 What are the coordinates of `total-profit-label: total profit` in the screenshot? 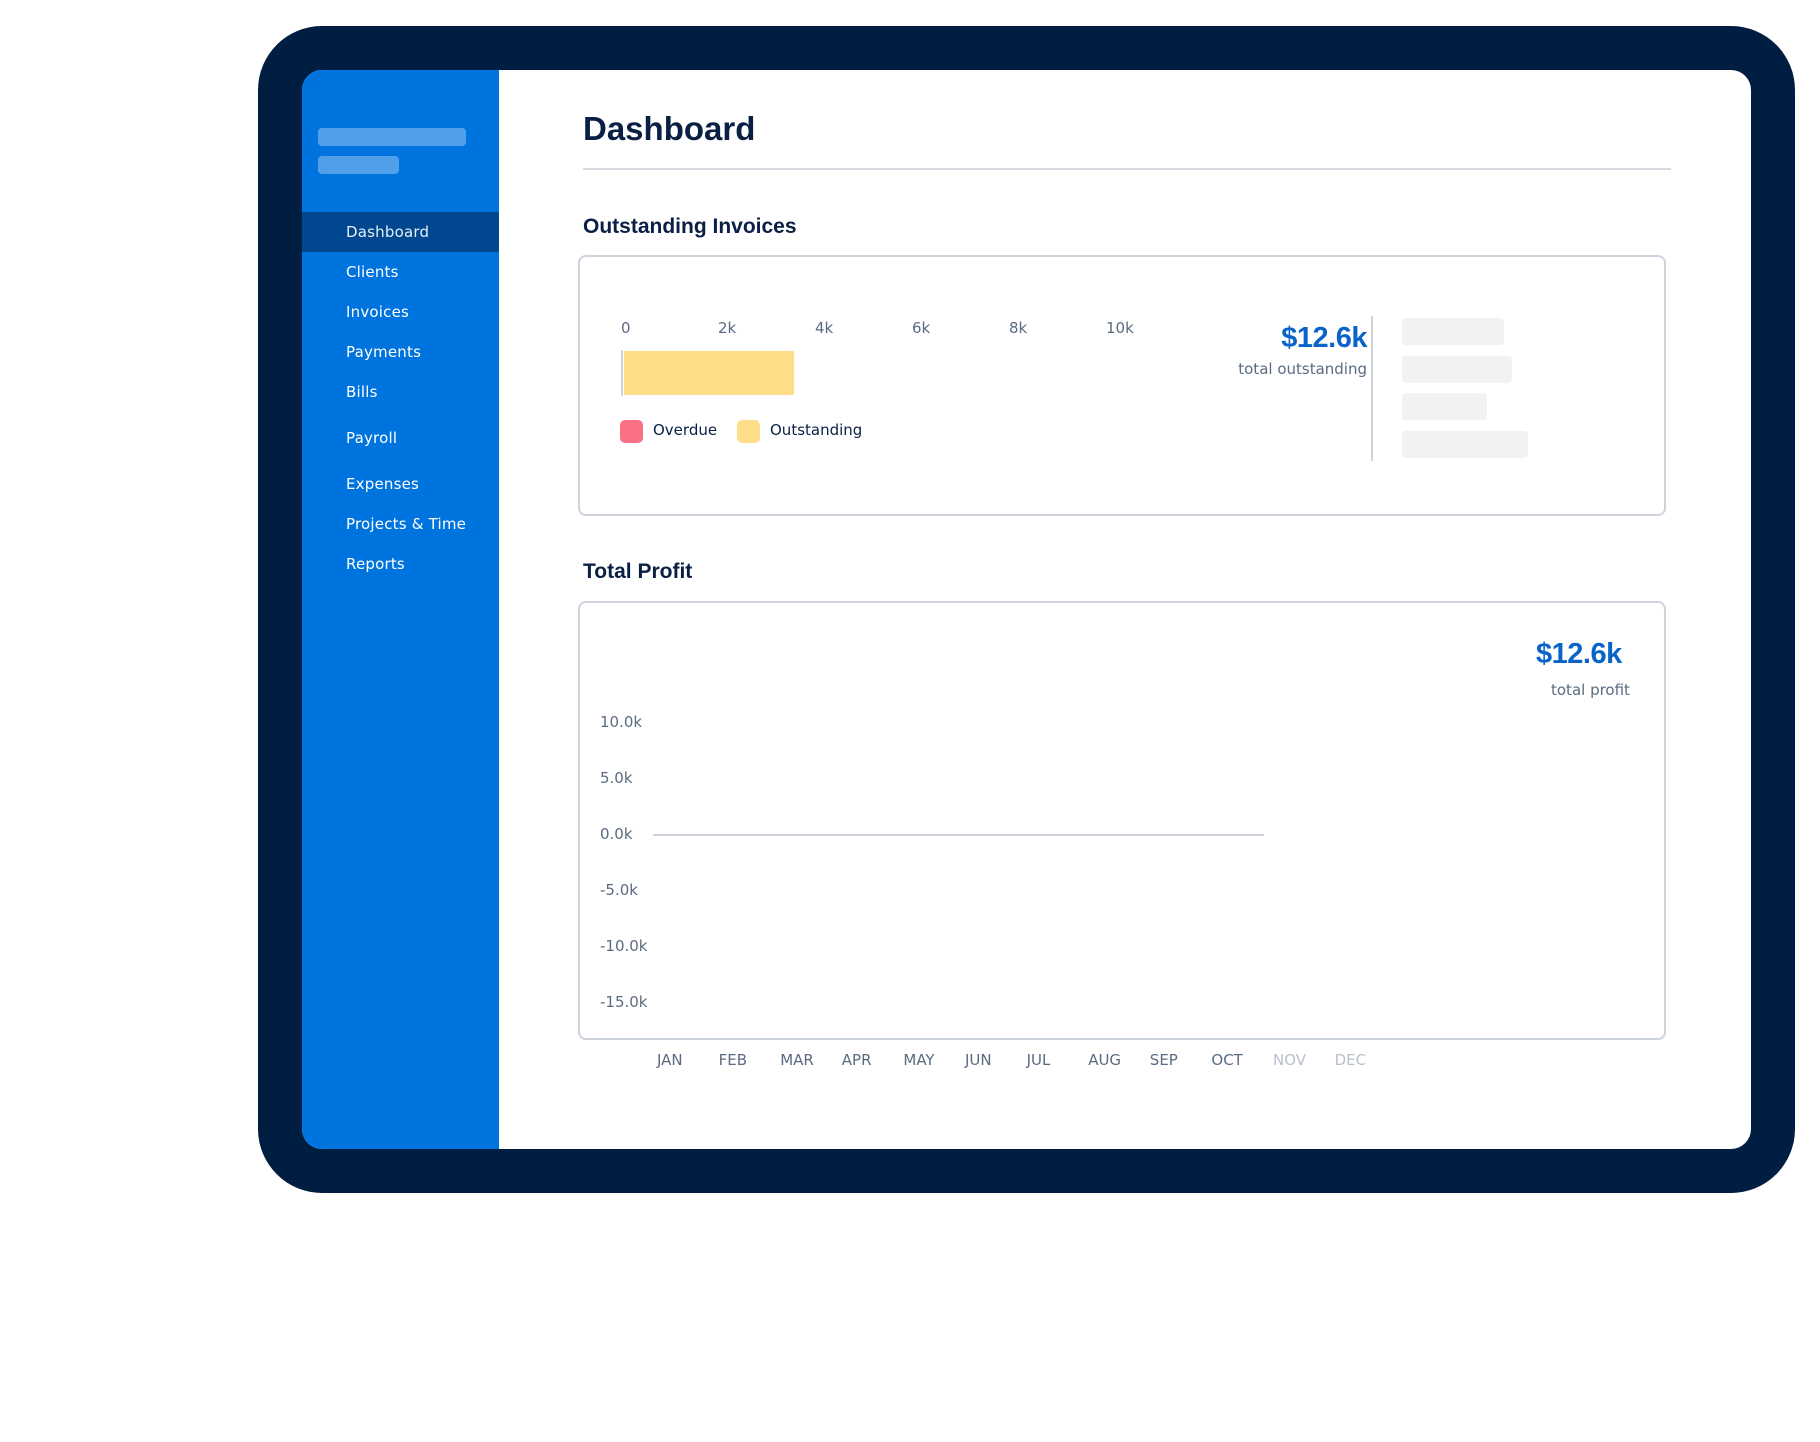 It's located at (1590, 690).